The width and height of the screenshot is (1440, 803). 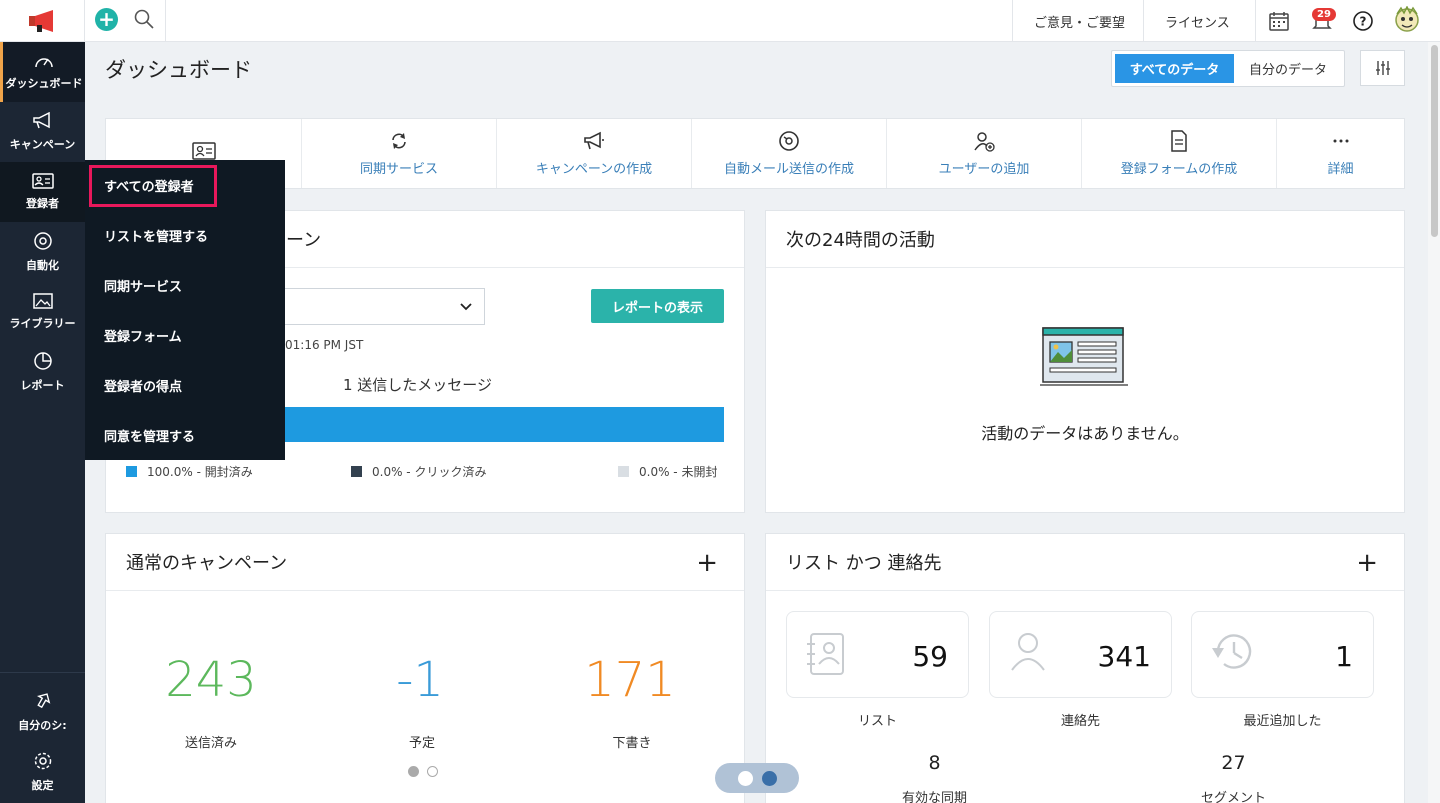 What do you see at coordinates (185, 335) in the screenshot?
I see `menu-item-signup-forms: 登録フォーム` at bounding box center [185, 335].